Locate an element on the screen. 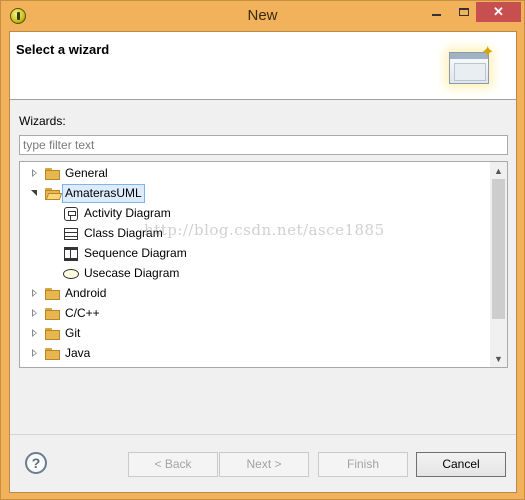 The height and width of the screenshot is (500, 525). tree-item-label: Sequence Diagram is located at coordinates (135, 253).